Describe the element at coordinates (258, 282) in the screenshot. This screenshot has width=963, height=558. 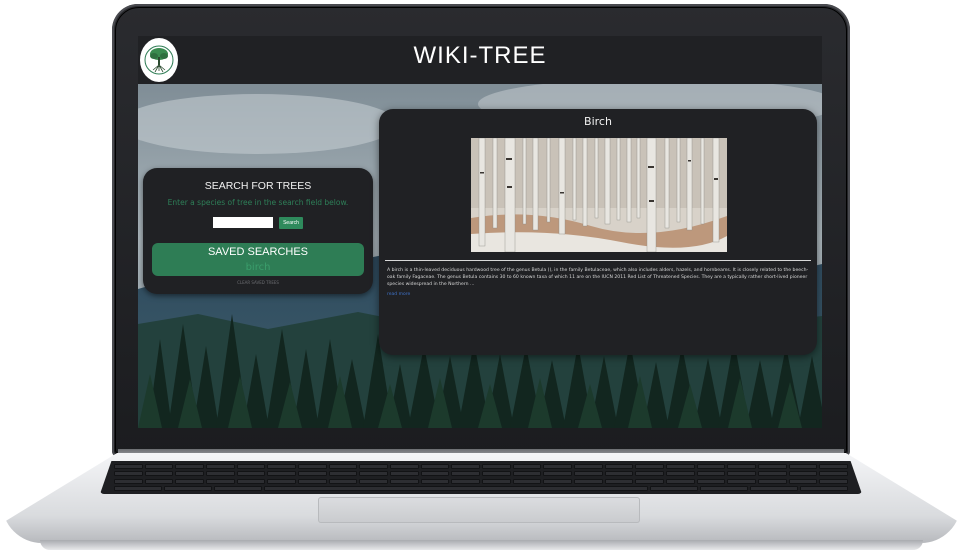
I see `clear-saved-trees-button: CLEAR SAVED TREES` at that location.